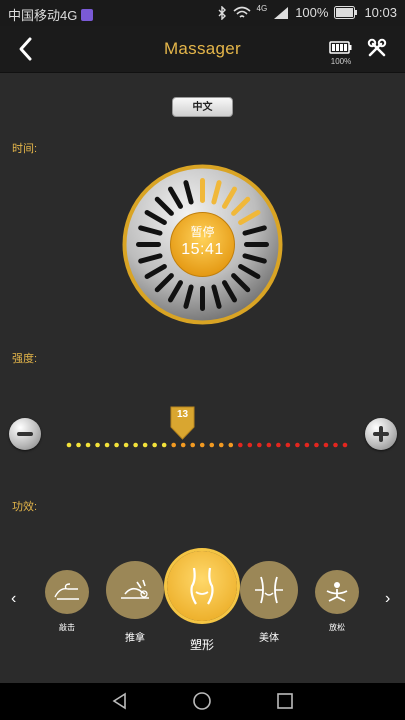 The image size is (405, 720). What do you see at coordinates (202, 13) in the screenshot?
I see `status-bar: 中国移动4G 4G 100% 10:03` at bounding box center [202, 13].